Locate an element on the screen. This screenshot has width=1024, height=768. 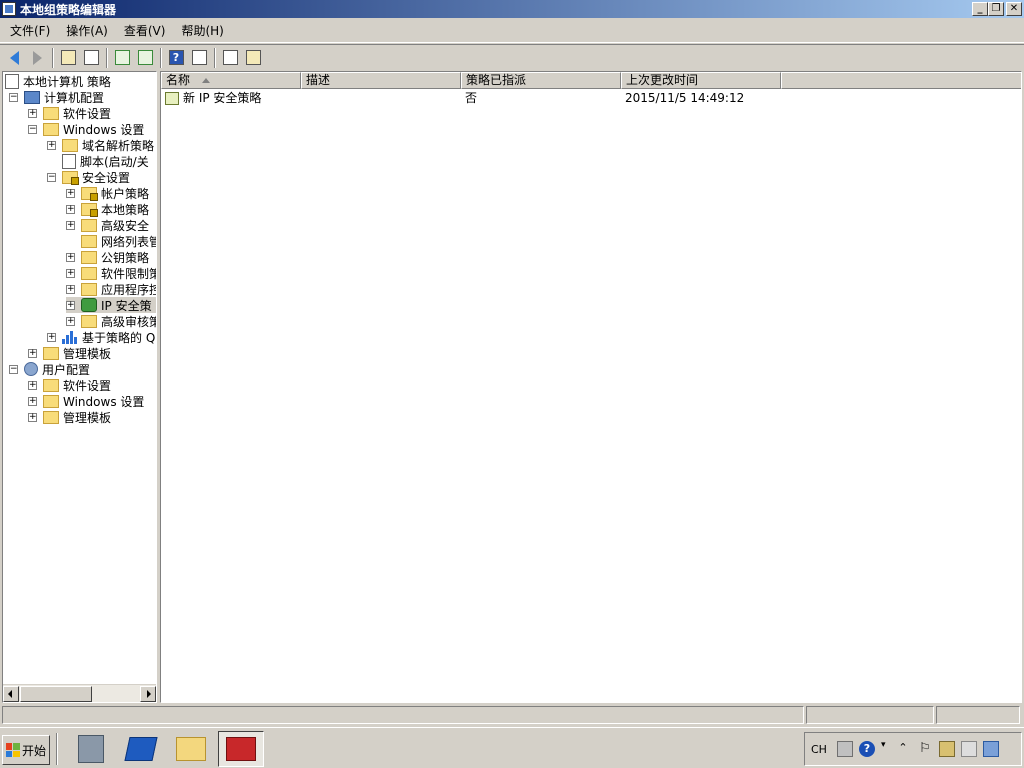
tree-item-software-settings: + 软件设置 is located at coordinates (69, 113).